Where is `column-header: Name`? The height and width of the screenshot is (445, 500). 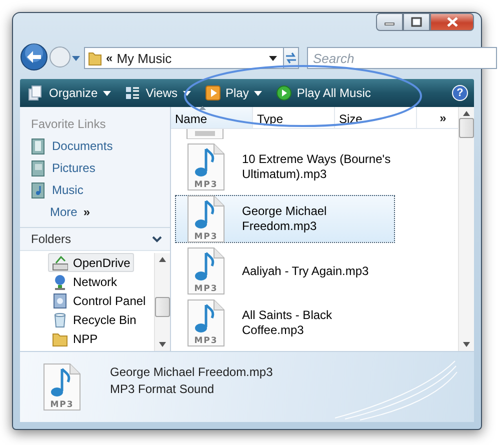 column-header: Name is located at coordinates (212, 117).